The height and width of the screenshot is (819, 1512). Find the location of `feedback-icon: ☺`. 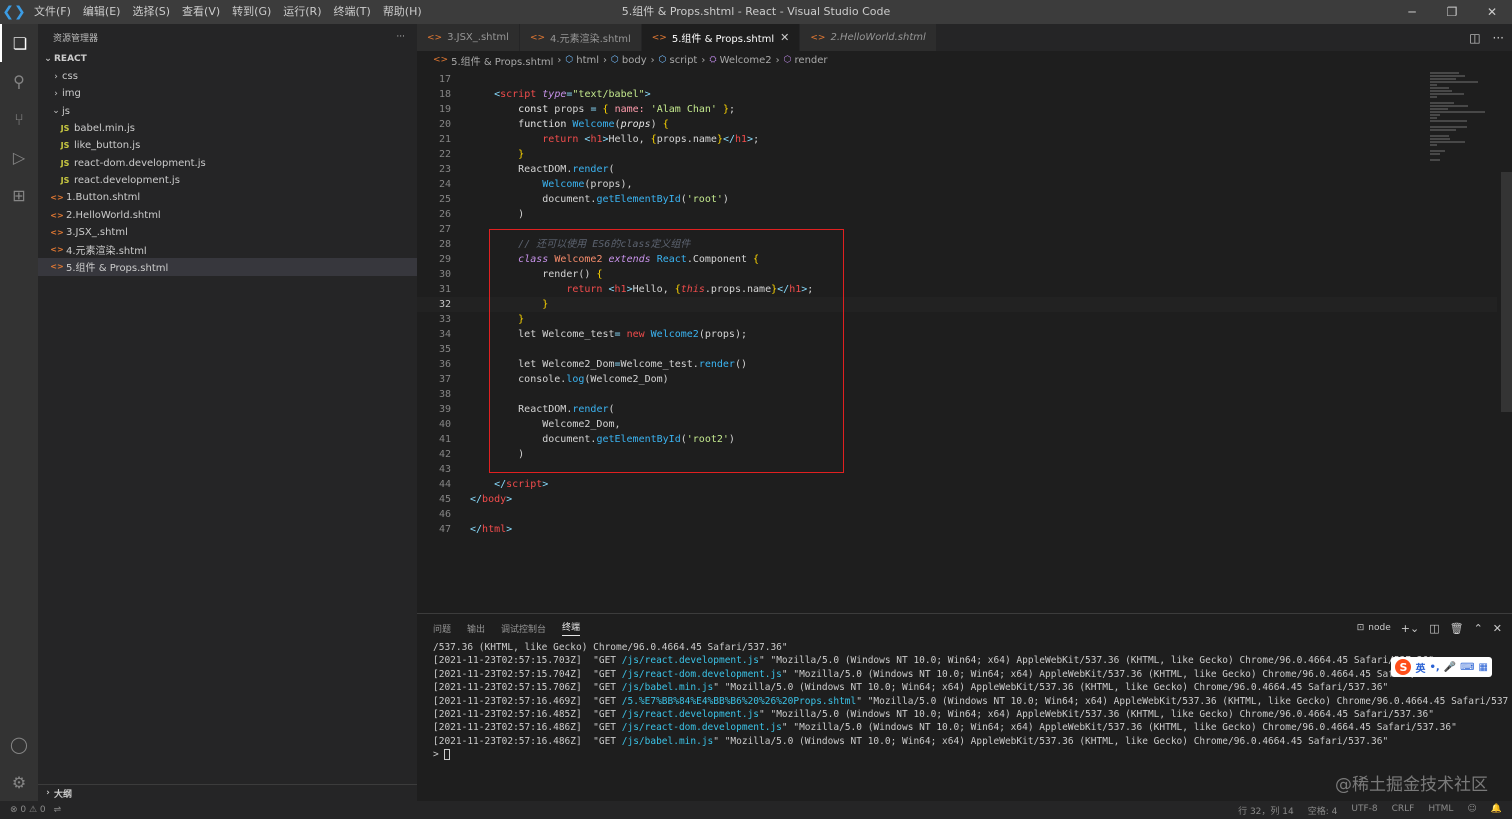

feedback-icon: ☺ is located at coordinates (1471, 810).